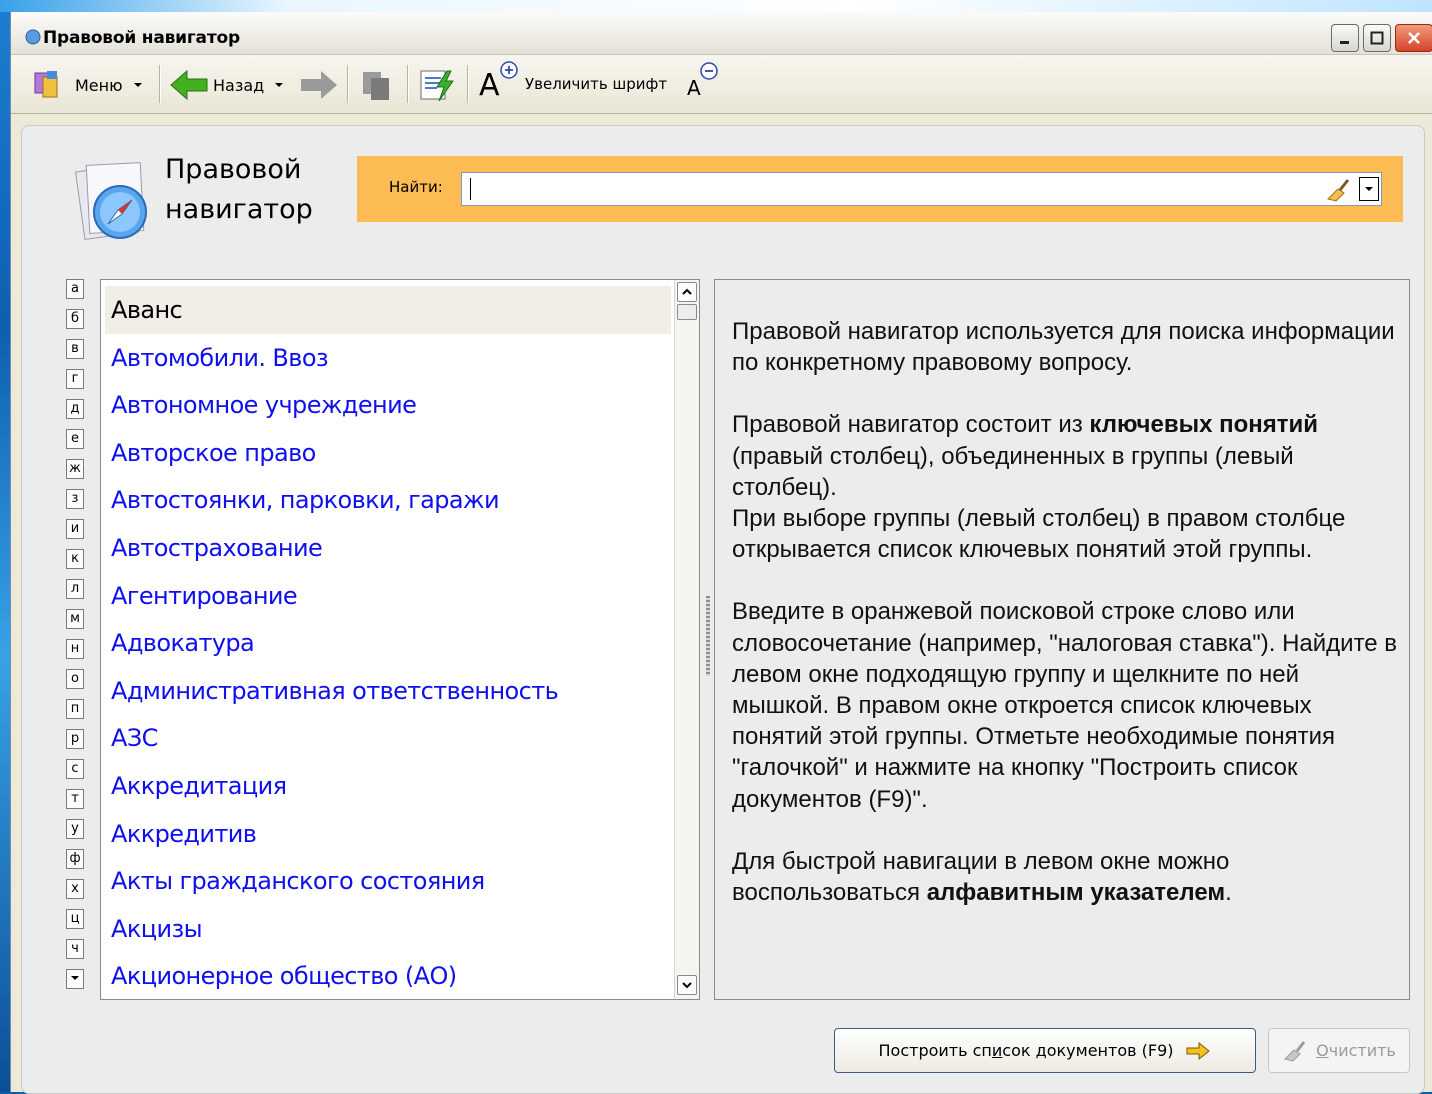 The image size is (1432, 1094). Describe the element at coordinates (1344, 42) in the screenshot. I see `minimize-icon` at that location.